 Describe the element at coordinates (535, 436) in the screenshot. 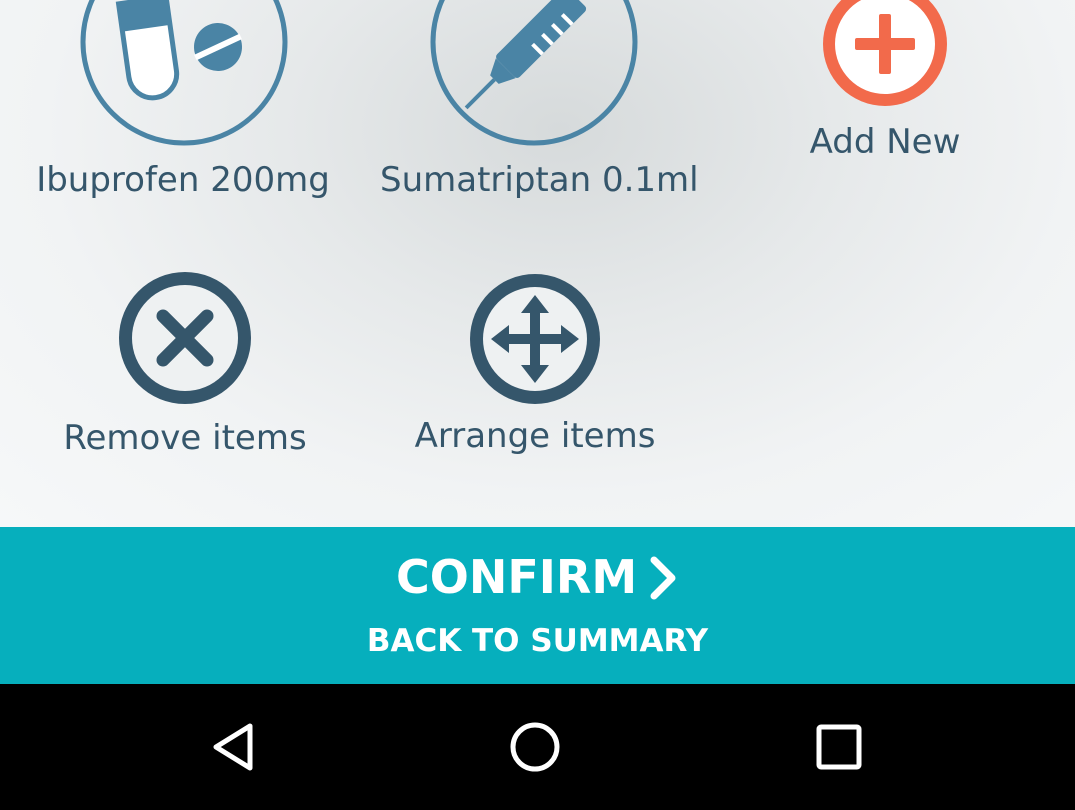

I see `arrange-items-label: Arrange items` at that location.